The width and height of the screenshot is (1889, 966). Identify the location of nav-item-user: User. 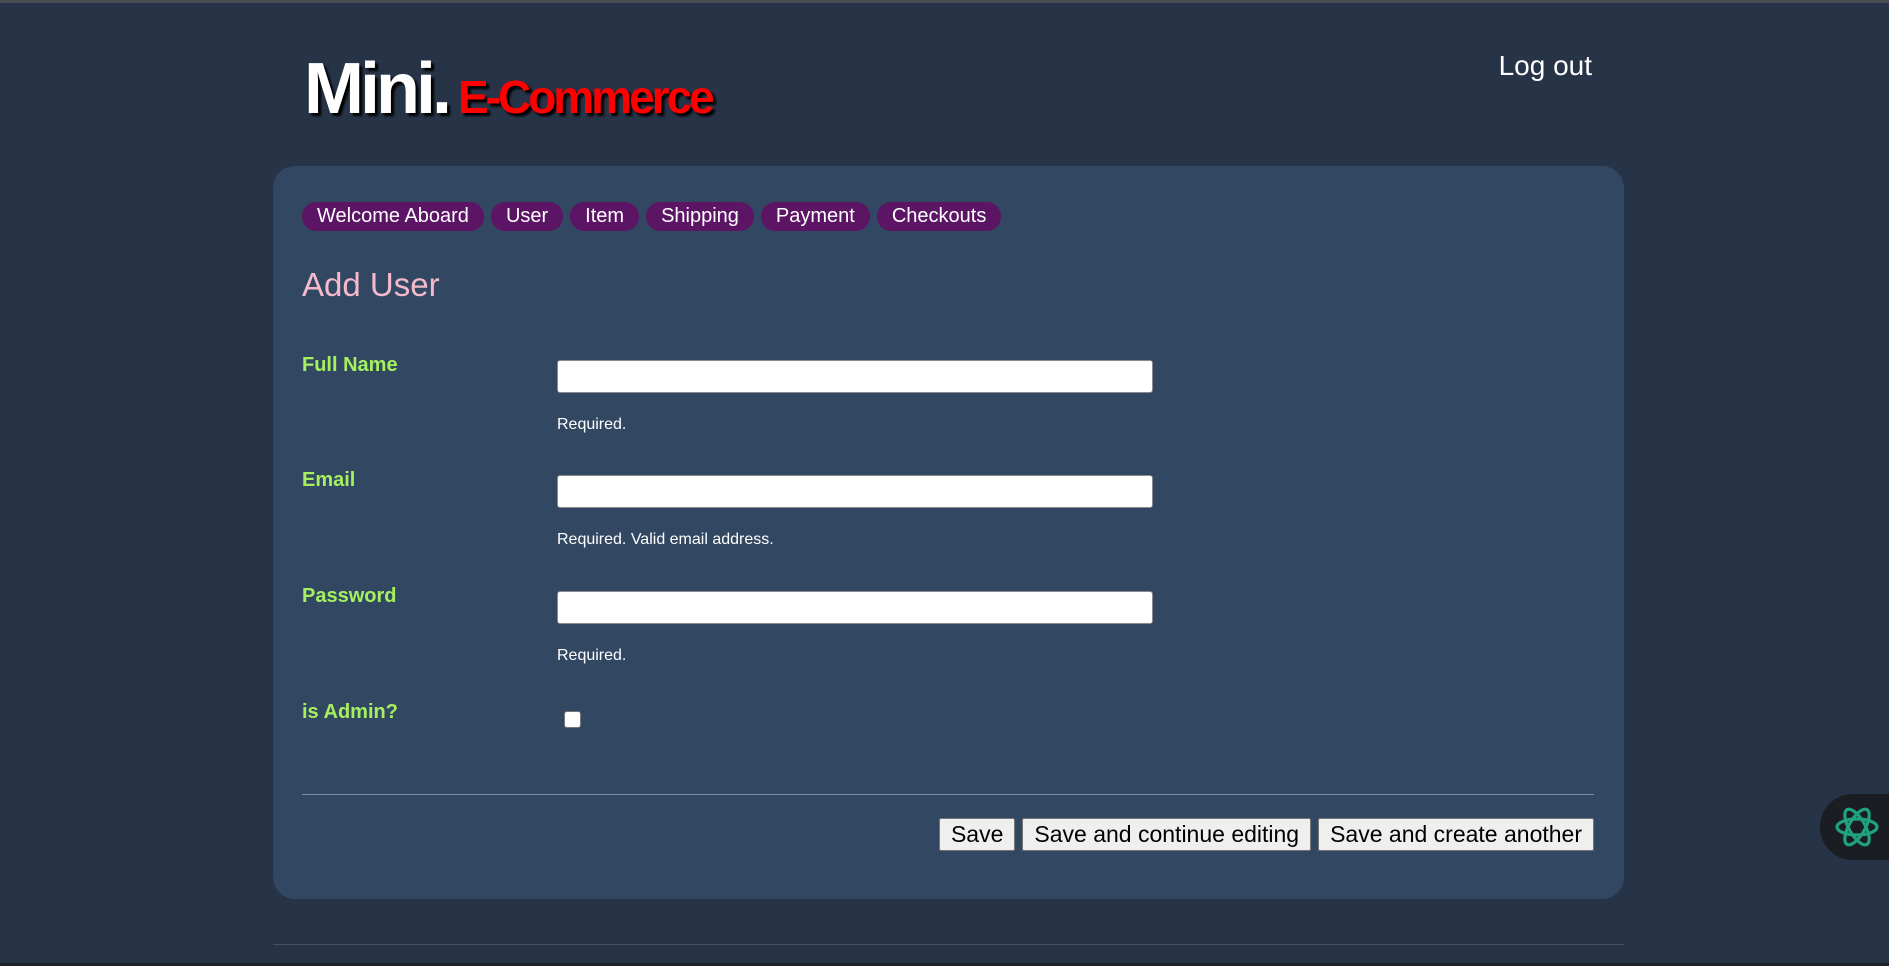
(527, 216).